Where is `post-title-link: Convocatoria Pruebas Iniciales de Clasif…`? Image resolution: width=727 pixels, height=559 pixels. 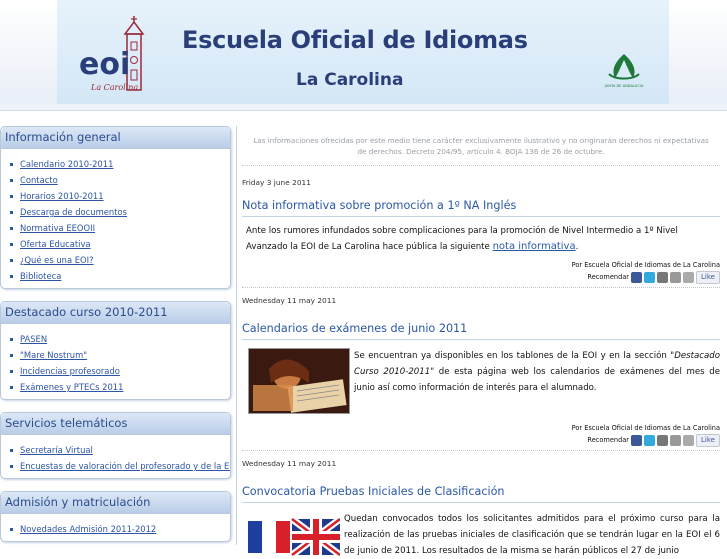
post-title-link: Convocatoria Pruebas Iniciales de Clasif… is located at coordinates (481, 491).